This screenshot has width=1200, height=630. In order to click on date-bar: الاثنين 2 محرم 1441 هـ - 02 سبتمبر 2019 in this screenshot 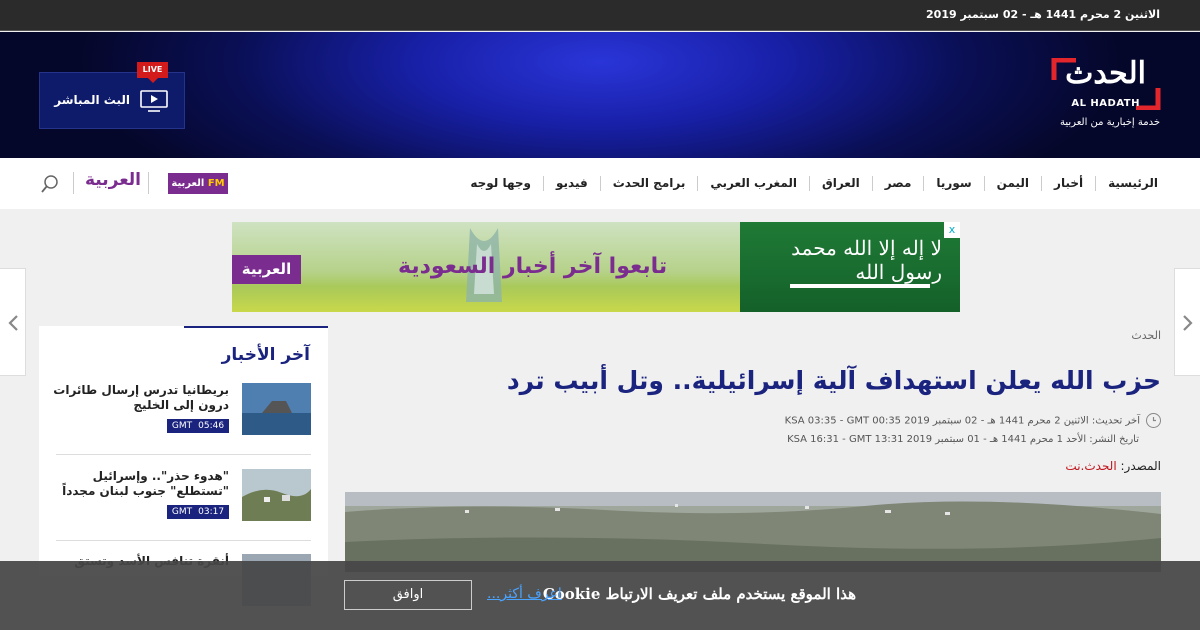, I will do `click(600, 15)`.